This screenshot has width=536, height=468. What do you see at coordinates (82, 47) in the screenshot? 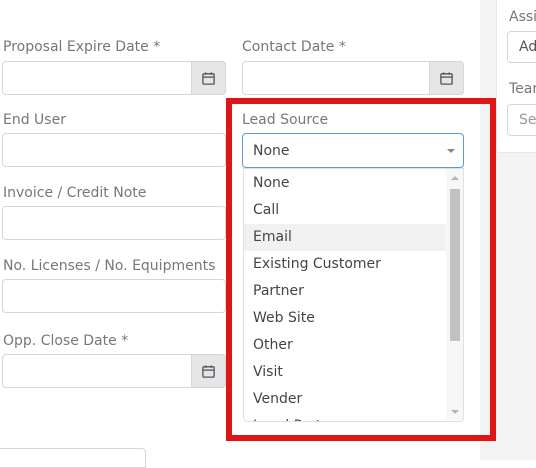
I see `proposal-expire-label: Proposal Expire Date *` at bounding box center [82, 47].